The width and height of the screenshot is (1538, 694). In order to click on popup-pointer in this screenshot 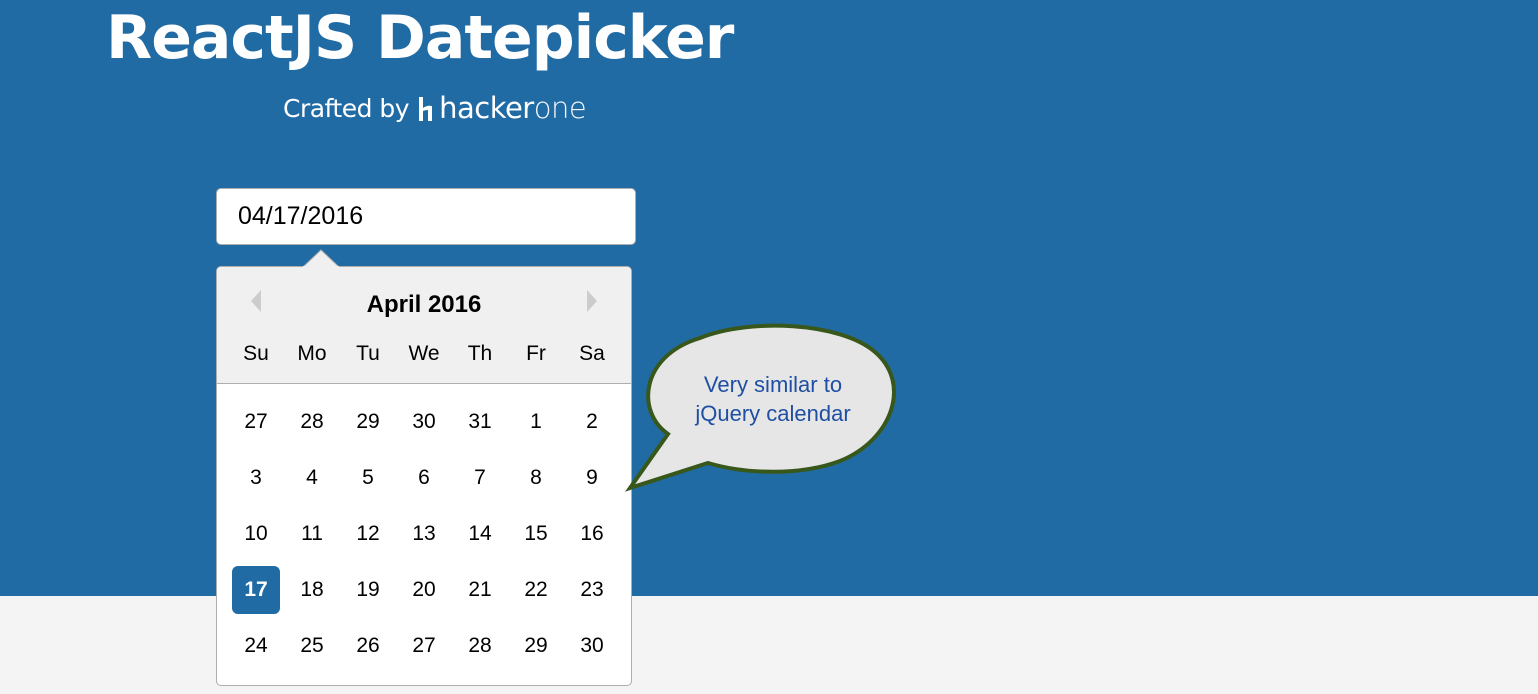, I will do `click(321, 258)`.